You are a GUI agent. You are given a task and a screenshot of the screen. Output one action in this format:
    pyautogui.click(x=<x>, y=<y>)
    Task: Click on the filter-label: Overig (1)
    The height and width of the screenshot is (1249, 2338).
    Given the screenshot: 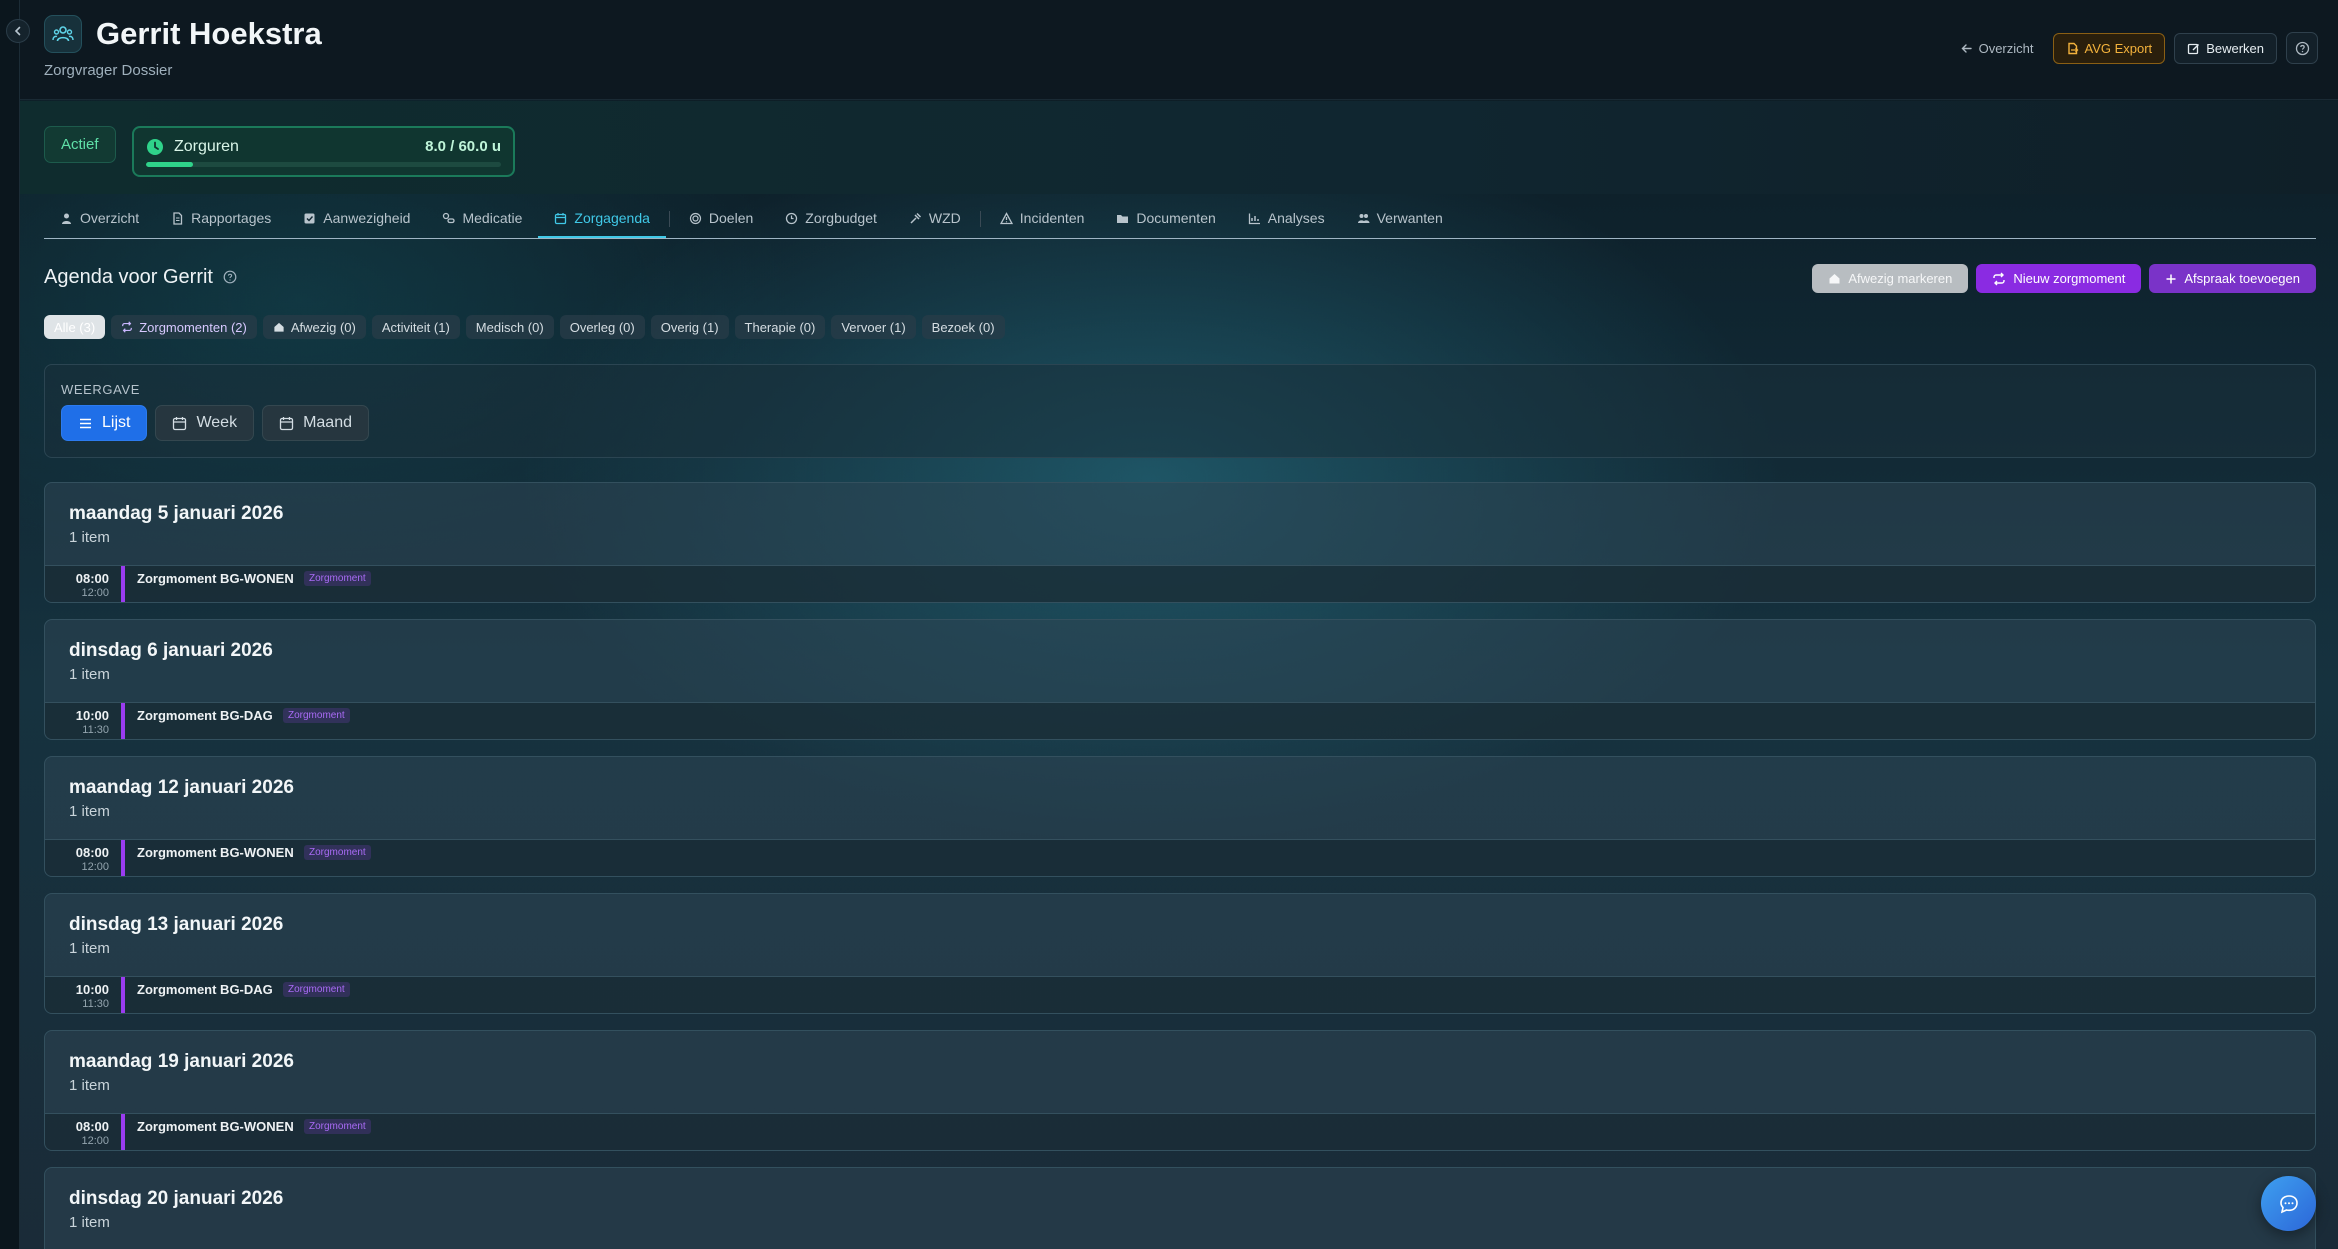 What is the action you would take?
    pyautogui.click(x=689, y=327)
    